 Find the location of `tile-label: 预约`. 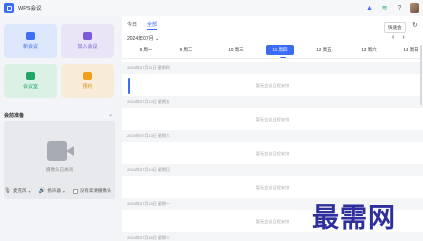

tile-label: 预约 is located at coordinates (87, 87).